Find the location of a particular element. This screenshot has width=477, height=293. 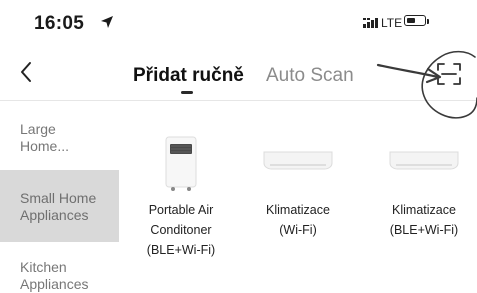

tab-add-manually: Přidat ručně is located at coordinates (188, 76).